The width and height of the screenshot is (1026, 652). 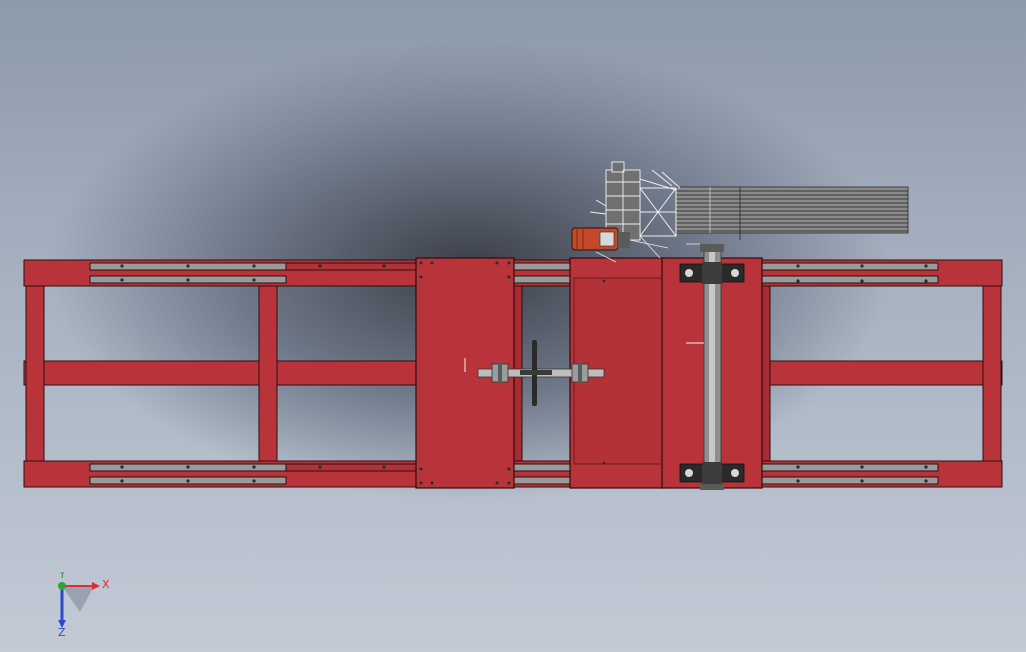 What do you see at coordinates (62, 576) in the screenshot?
I see `y-axis-label: Y` at bounding box center [62, 576].